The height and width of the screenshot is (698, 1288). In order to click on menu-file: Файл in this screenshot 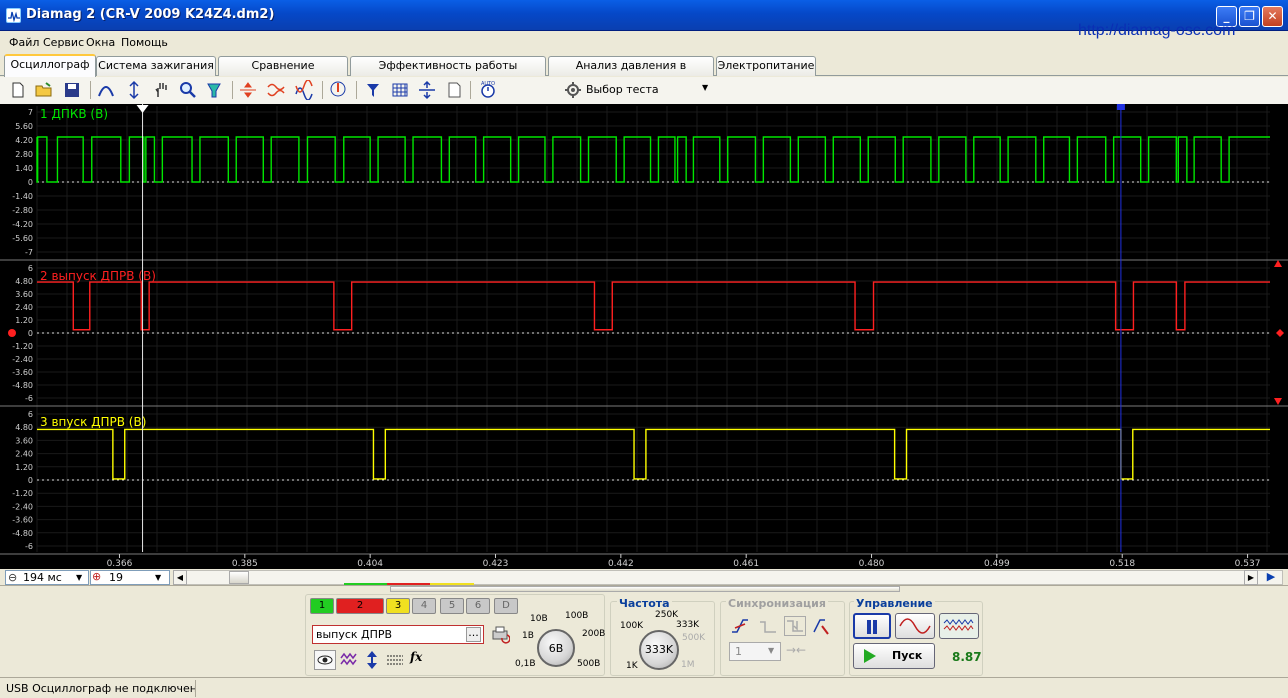, I will do `click(24, 42)`.